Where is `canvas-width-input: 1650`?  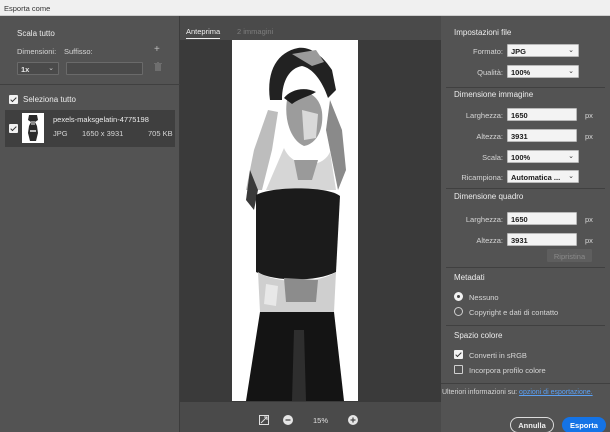 canvas-width-input: 1650 is located at coordinates (542, 218).